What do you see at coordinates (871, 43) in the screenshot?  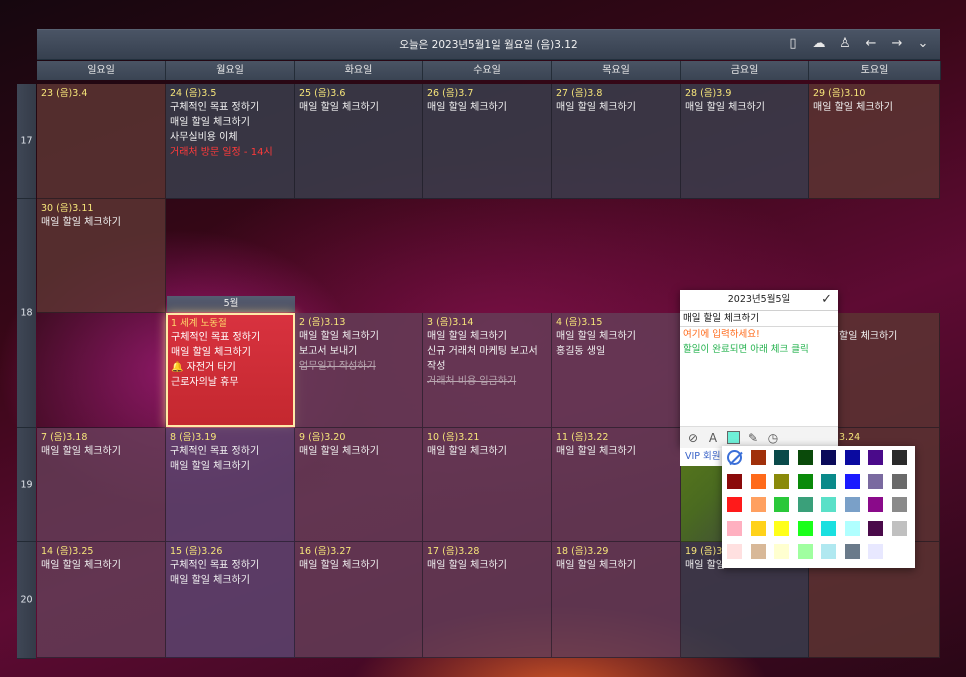 I see `arrow-left-icon: ←` at bounding box center [871, 43].